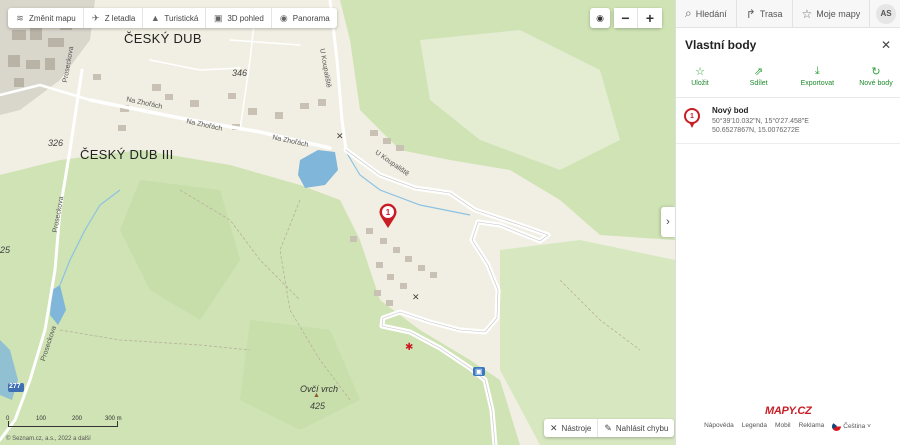  What do you see at coordinates (245, 18) in the screenshot?
I see `3d-view-label: 3D pohled` at bounding box center [245, 18].